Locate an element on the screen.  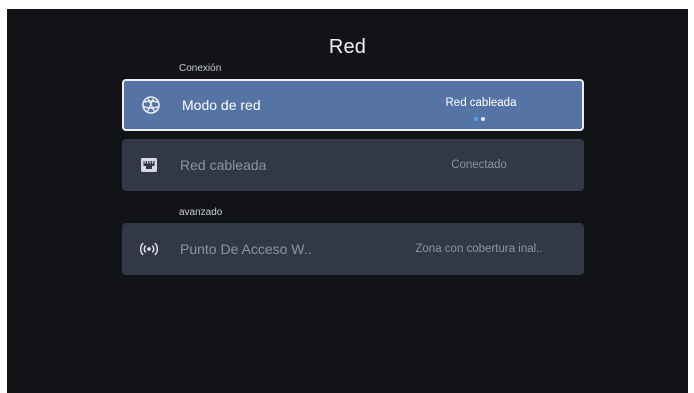
wired-network-label: Red cableada is located at coordinates (223, 165).